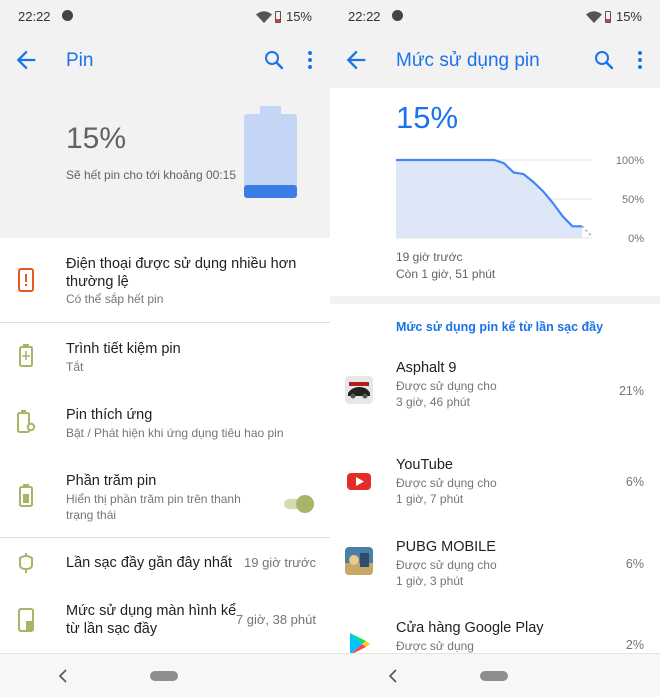  What do you see at coordinates (151, 175) in the screenshot?
I see `battery-estimate: Sẽ hết pin cho tới khoảng 00:15` at bounding box center [151, 175].